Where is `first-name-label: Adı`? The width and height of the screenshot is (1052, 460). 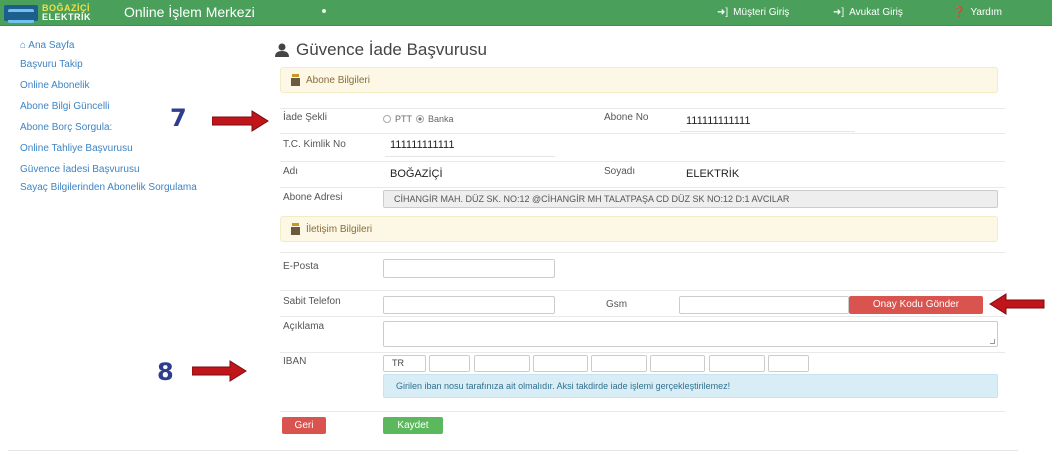
first-name-label: Adı is located at coordinates (291, 171).